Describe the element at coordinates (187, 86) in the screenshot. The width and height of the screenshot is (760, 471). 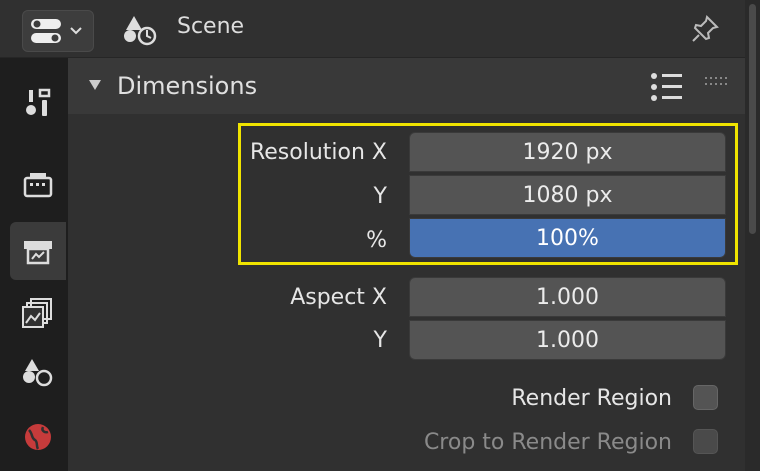
I see `panel-title: Dimensions` at that location.